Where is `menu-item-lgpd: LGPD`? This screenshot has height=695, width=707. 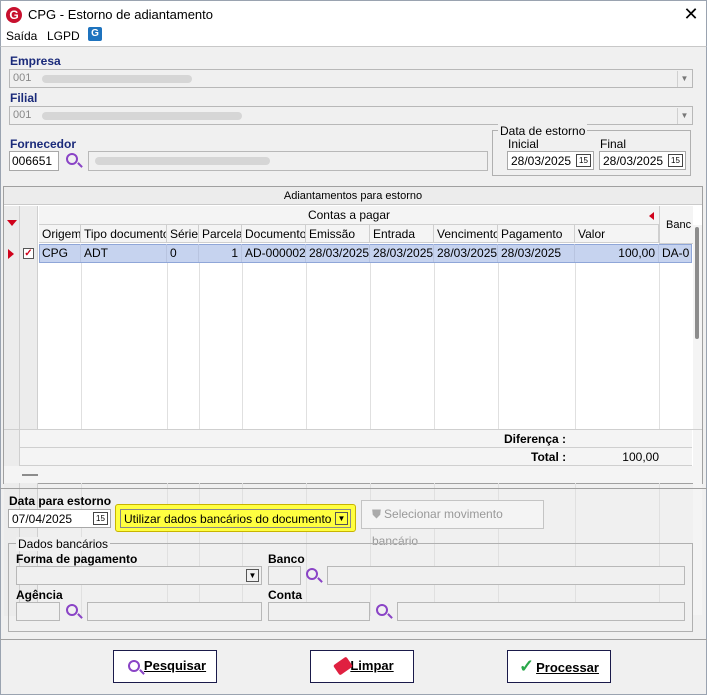
menu-item-lgpd: LGPD is located at coordinates (63, 36).